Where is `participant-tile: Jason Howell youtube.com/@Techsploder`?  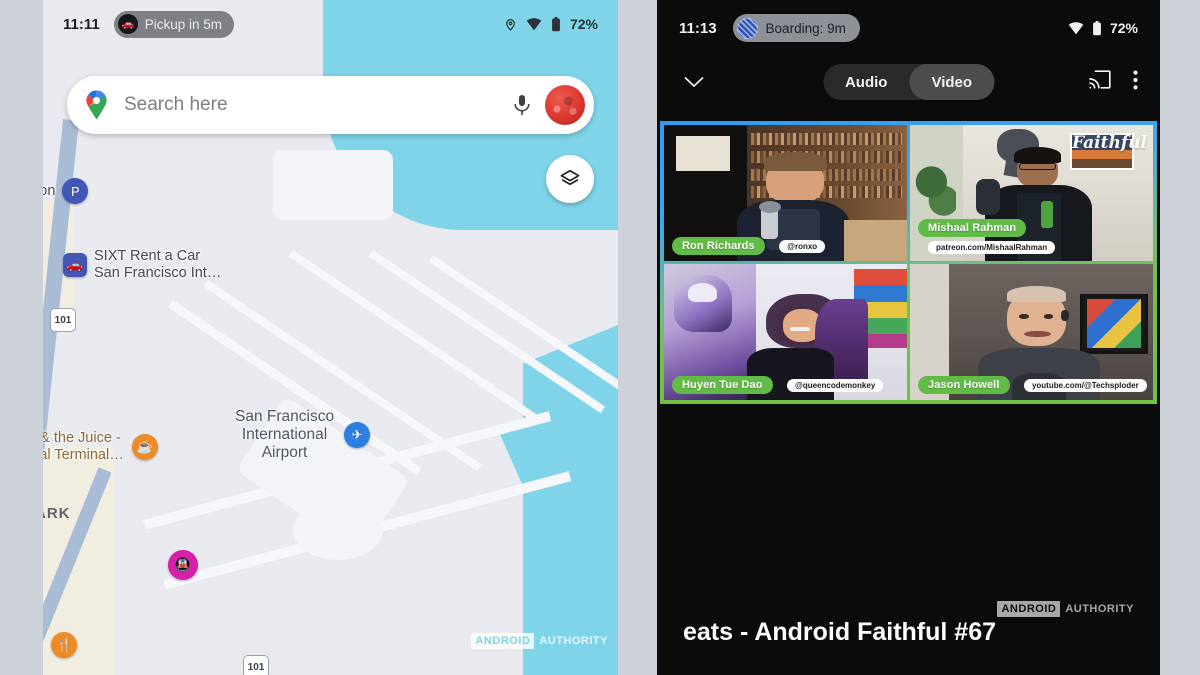 participant-tile: Jason Howell youtube.com/@Techsploder is located at coordinates (1031, 332).